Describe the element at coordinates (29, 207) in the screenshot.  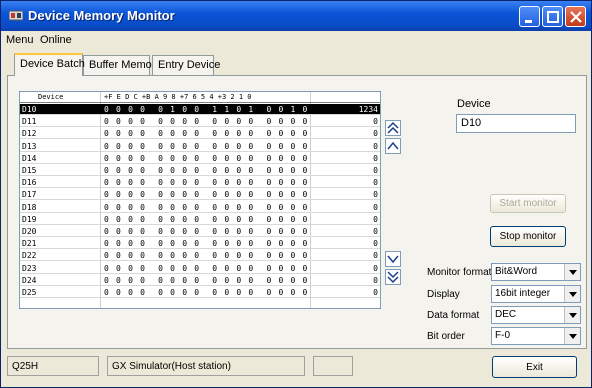
I see `device-cell: D18` at that location.